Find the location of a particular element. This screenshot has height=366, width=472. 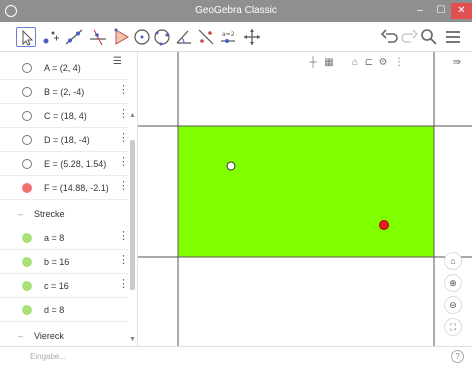

minimize-button: – is located at coordinates (420, 11).